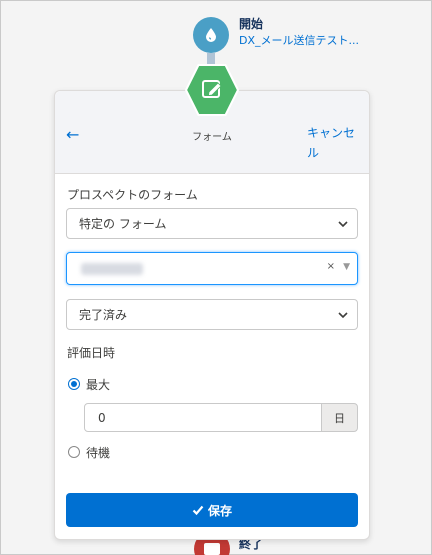 This screenshot has width=432, height=555. I want to click on days-unit-addon: 日, so click(339, 417).